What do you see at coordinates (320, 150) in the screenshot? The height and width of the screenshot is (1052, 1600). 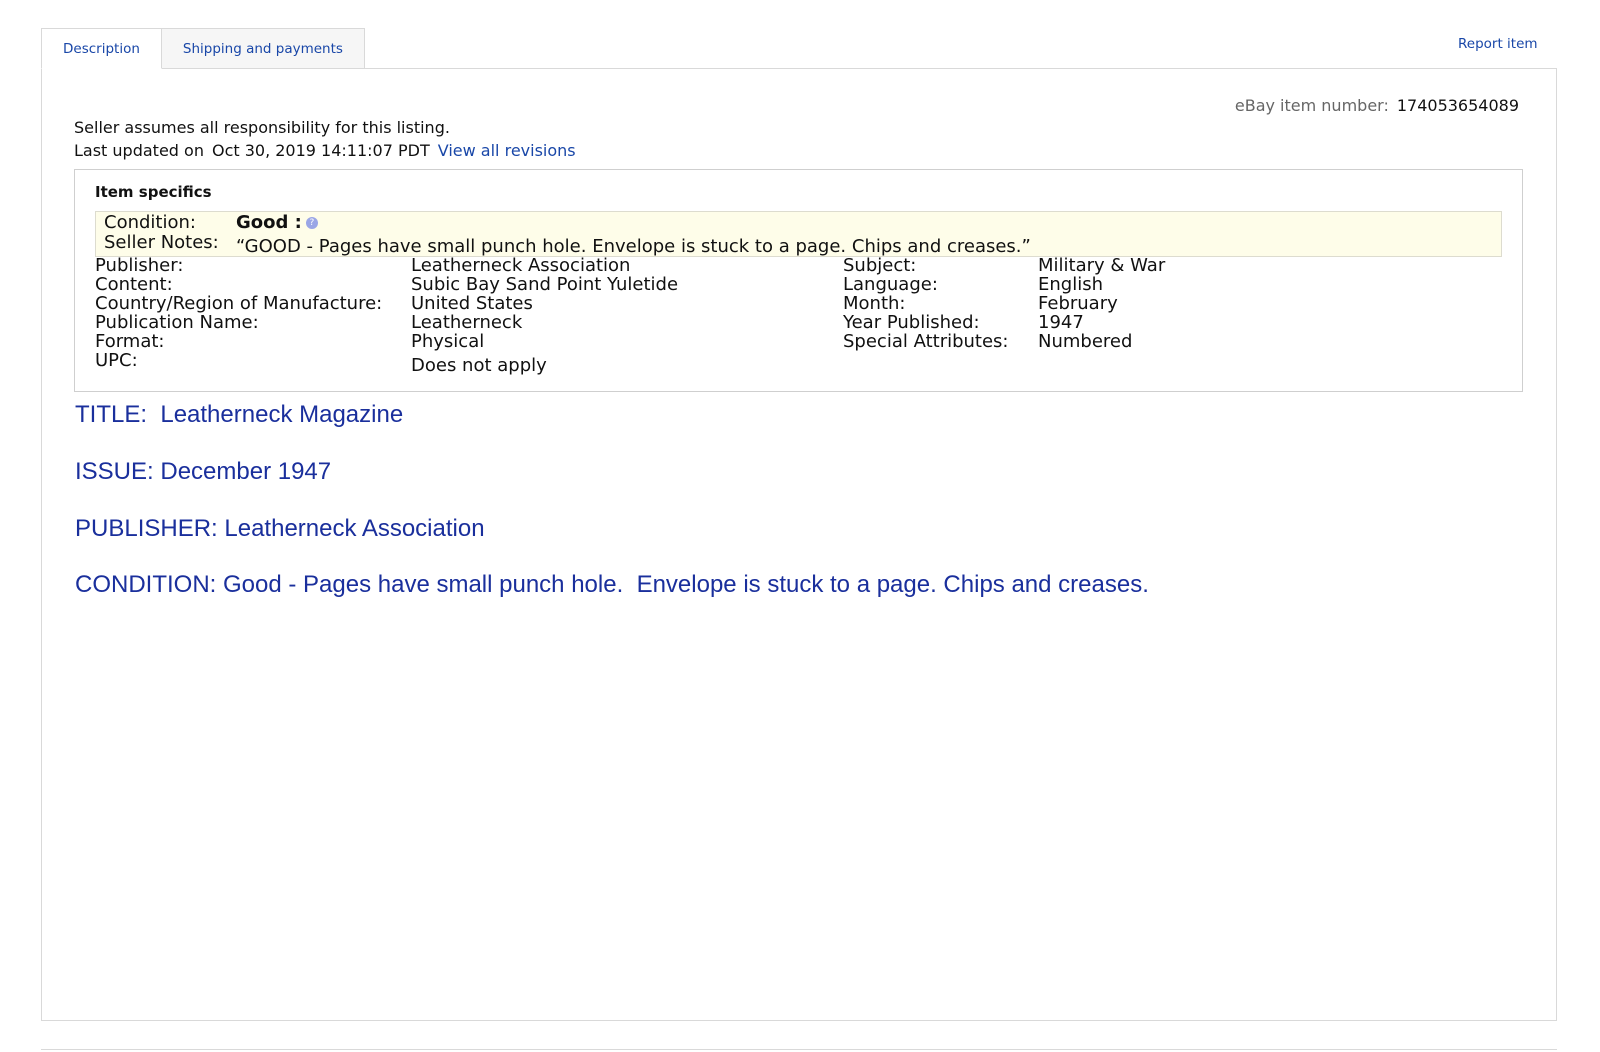 I see `last-updated-value: Oct 30, 2019 14:11:07 PDT` at bounding box center [320, 150].